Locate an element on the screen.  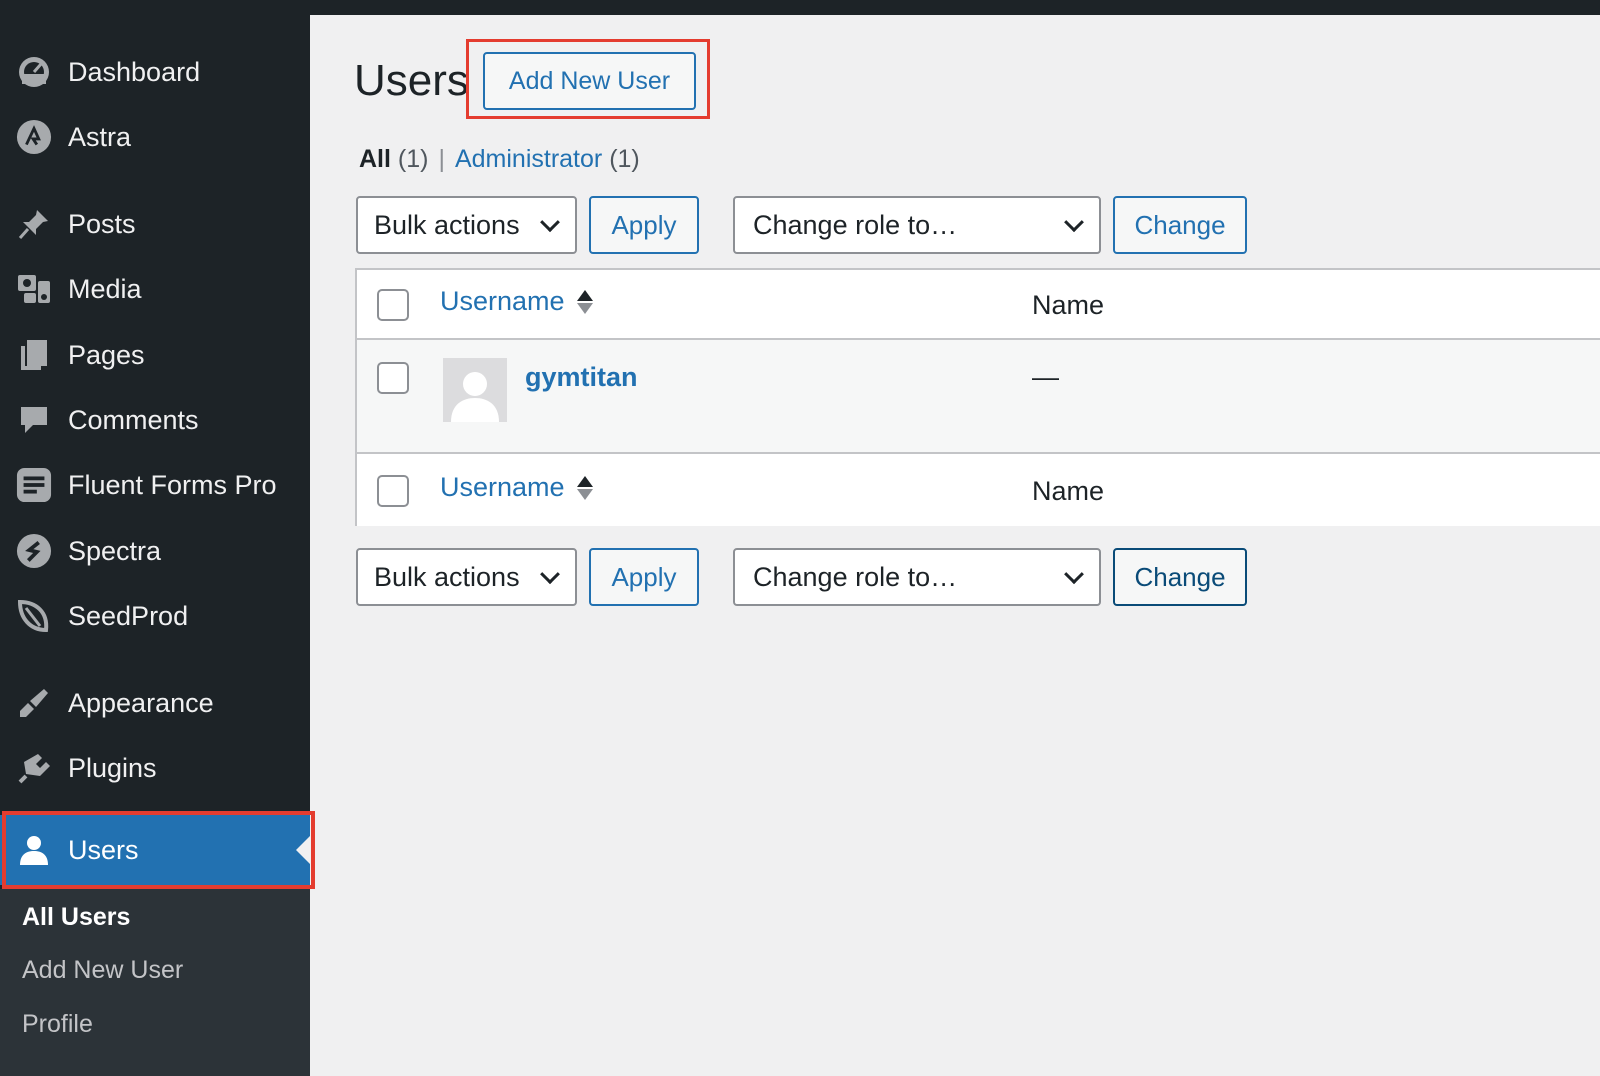
sidebar-item-seedprod: SeedProd is located at coordinates (155, 616).